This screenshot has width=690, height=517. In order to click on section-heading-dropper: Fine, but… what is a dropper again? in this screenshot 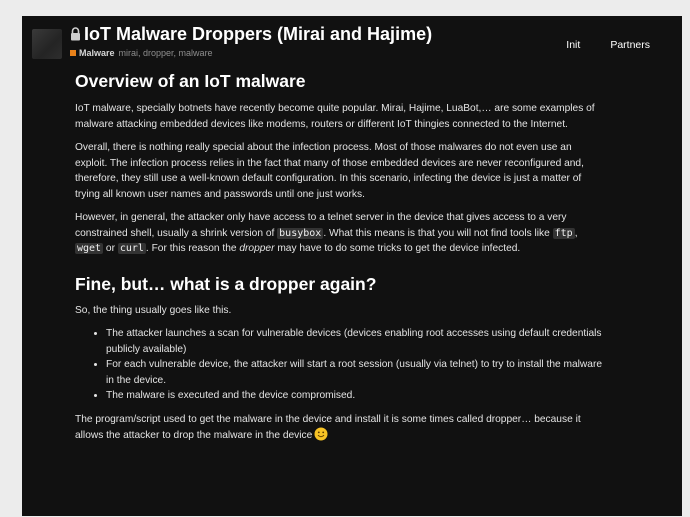, I will do `click(226, 283)`.